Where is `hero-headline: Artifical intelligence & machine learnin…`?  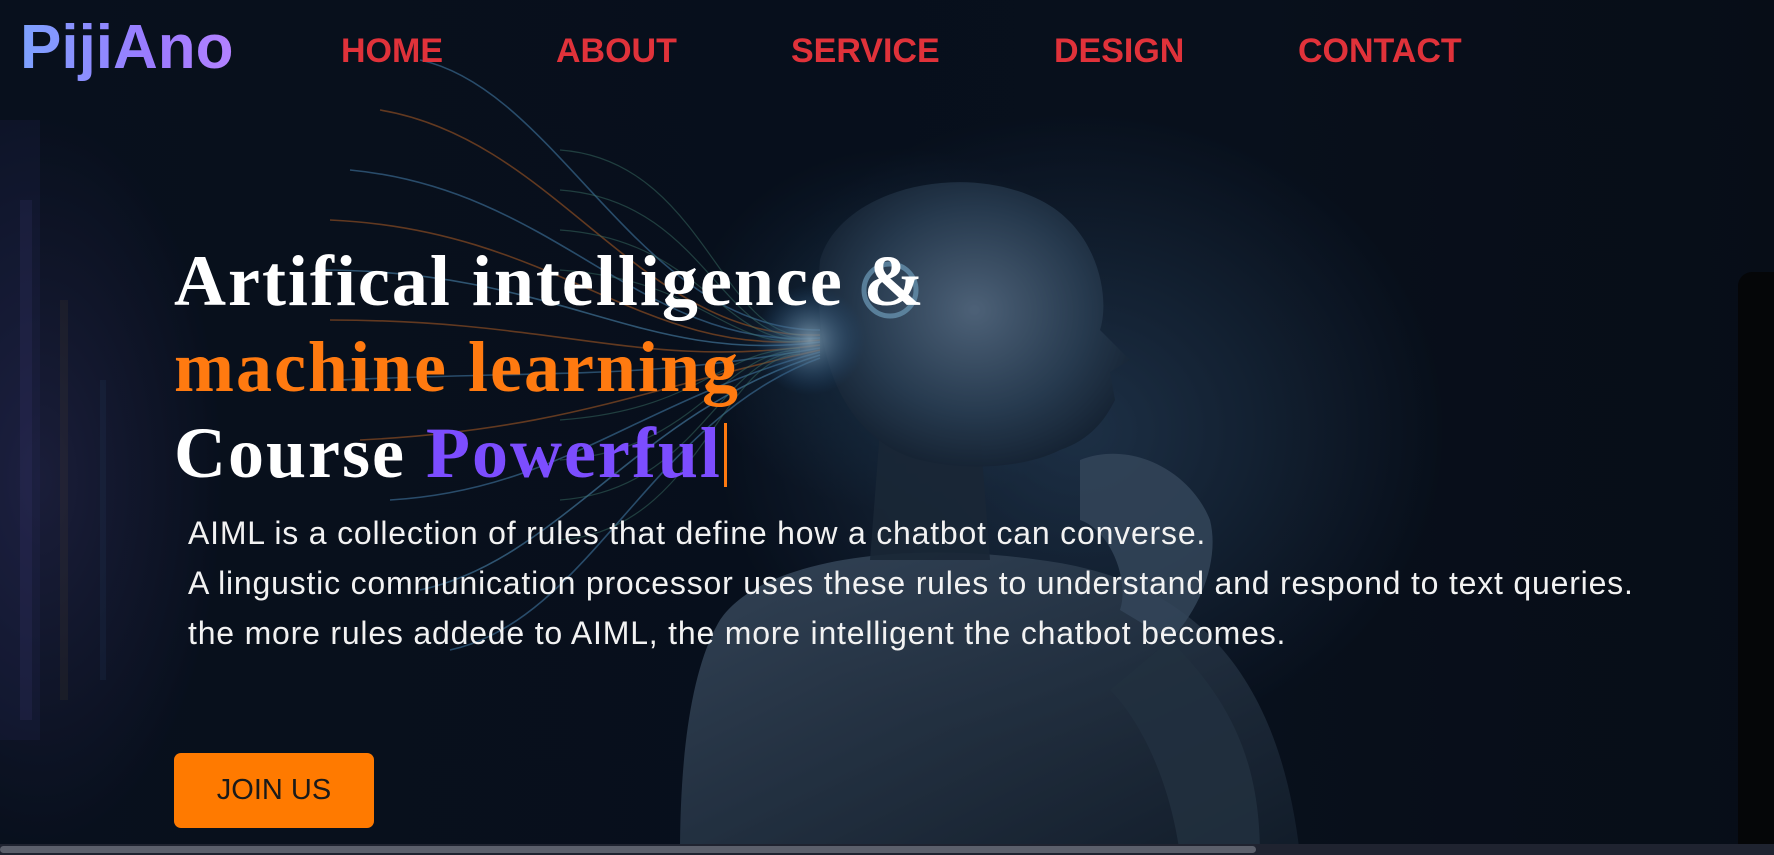
hero-headline: Artifical intelligence & machine learnin… is located at coordinates (550, 367).